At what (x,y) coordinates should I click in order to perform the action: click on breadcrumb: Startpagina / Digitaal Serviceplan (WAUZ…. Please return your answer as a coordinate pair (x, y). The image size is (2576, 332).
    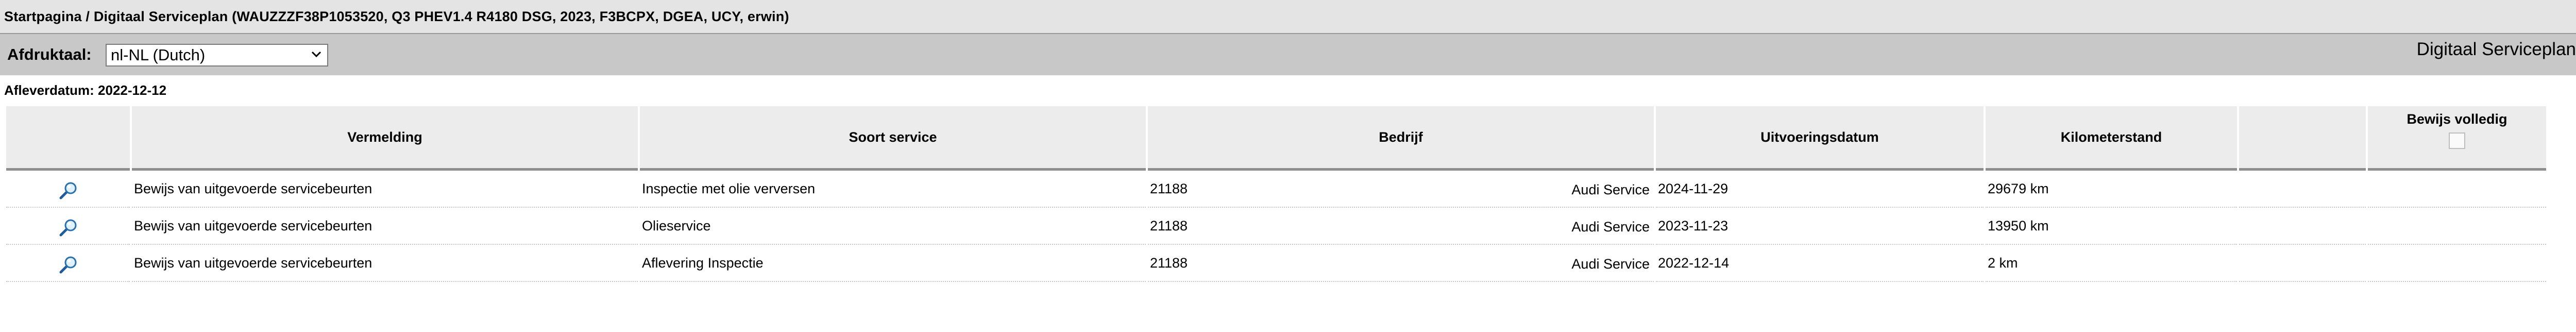
    Looking at the image, I should click on (1288, 17).